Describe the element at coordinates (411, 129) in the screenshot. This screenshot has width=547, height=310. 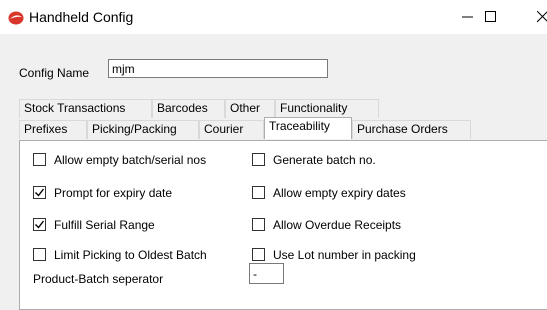
I see `tab-purchase-orders: Purchase Orders` at that location.